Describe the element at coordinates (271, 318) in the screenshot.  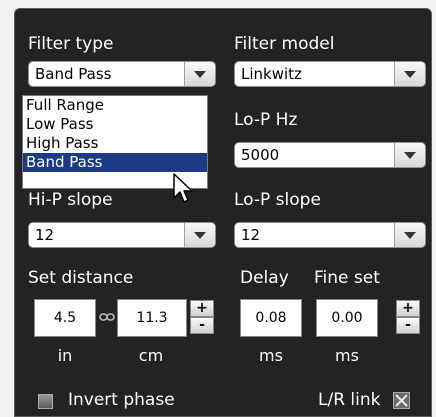
I see `delay-field: 0.08` at that location.